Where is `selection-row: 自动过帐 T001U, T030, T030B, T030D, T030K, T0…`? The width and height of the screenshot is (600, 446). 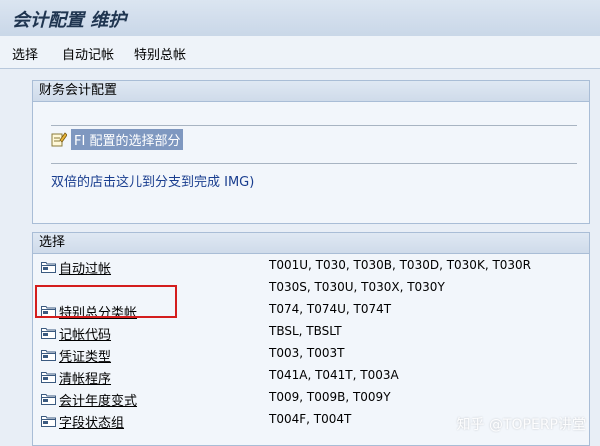
selection-row: 自动过帐 T001U, T030, T030B, T030D, T030K, T0… is located at coordinates (311, 266).